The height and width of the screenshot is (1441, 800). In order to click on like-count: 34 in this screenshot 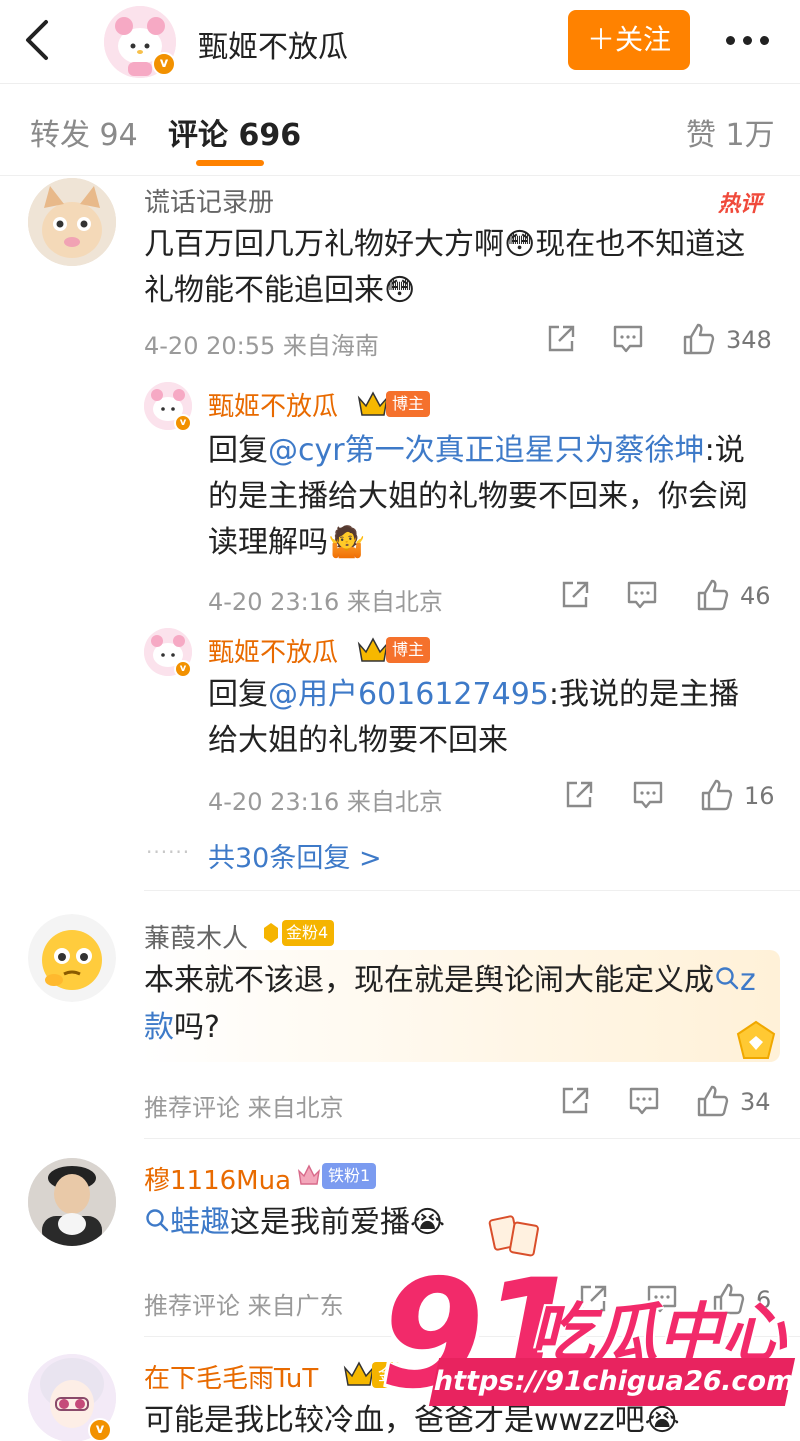, I will do `click(755, 1102)`.